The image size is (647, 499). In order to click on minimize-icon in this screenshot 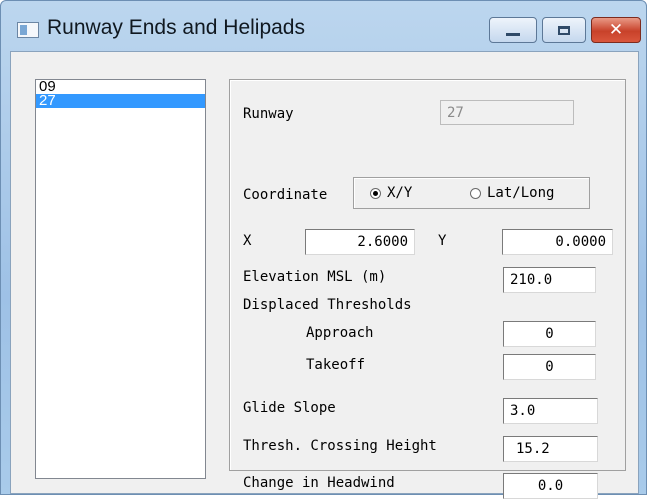, I will do `click(513, 34)`.